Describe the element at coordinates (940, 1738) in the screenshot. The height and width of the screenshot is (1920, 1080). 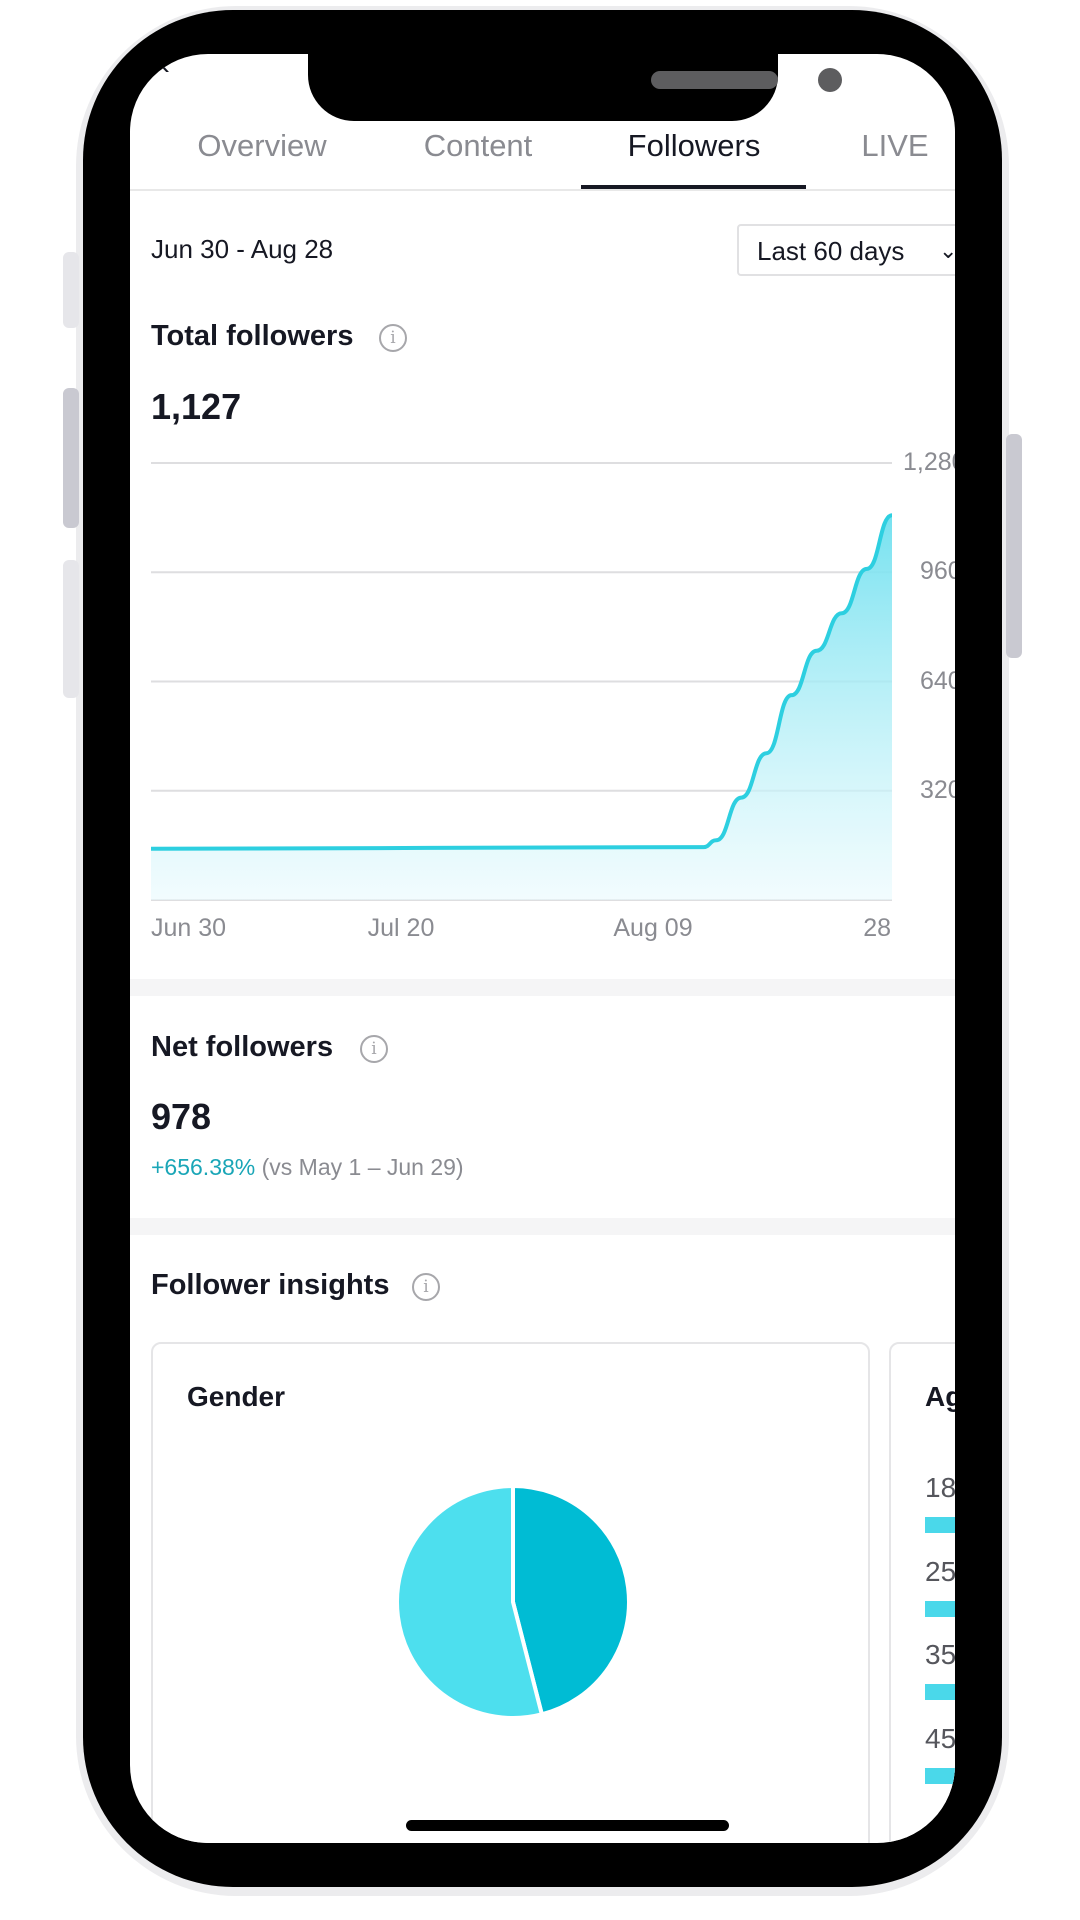
I see `age-range-label: 45-54` at that location.